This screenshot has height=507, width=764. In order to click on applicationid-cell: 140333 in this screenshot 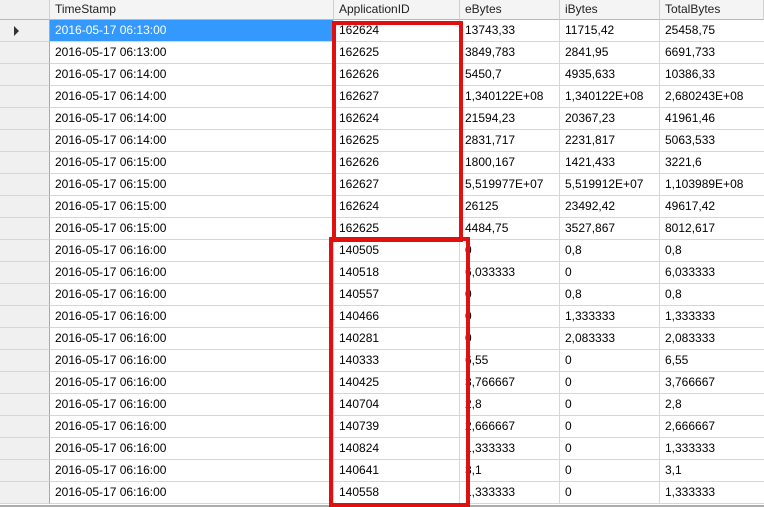, I will do `click(397, 361)`.